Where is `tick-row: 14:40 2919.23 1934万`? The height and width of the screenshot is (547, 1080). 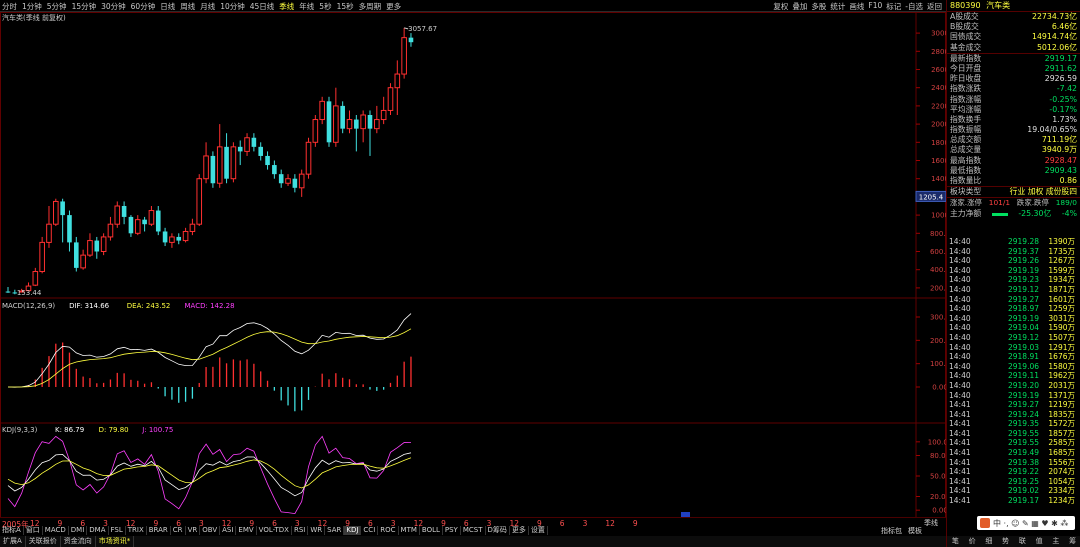
tick-row: 14:40 2919.23 1934万 is located at coordinates (1013, 280).